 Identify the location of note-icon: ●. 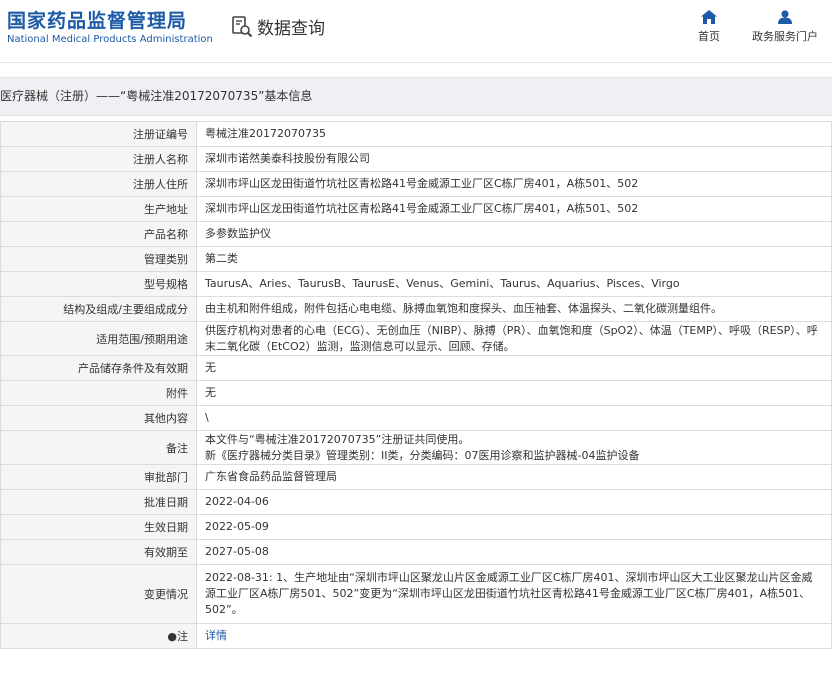
(172, 636).